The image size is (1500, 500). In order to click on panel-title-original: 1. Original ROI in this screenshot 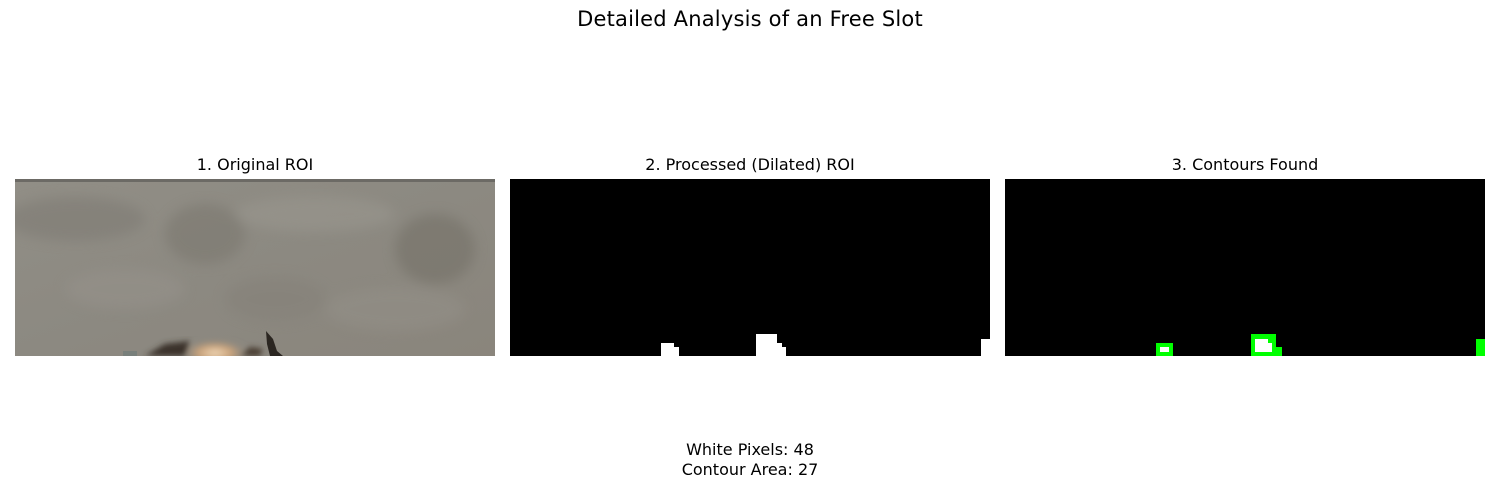, I will do `click(255, 164)`.